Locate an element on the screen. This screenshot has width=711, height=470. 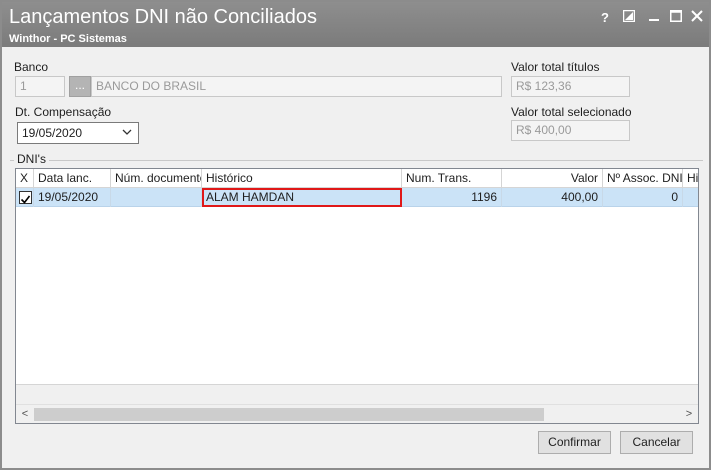
scroll-left-icon: < is located at coordinates (25, 414).